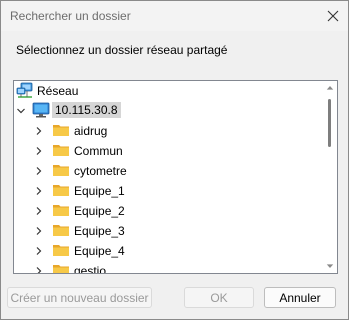  I want to click on tree-item-folder: Equipe_2, so click(168, 211).